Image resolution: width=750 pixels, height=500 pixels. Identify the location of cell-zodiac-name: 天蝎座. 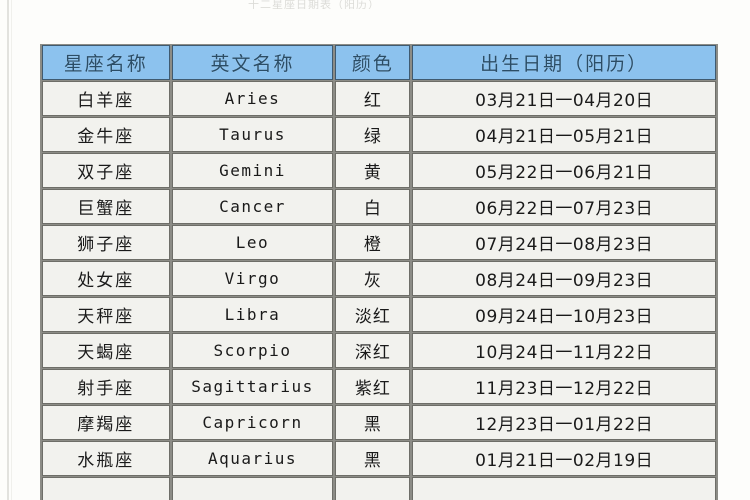
(106, 350).